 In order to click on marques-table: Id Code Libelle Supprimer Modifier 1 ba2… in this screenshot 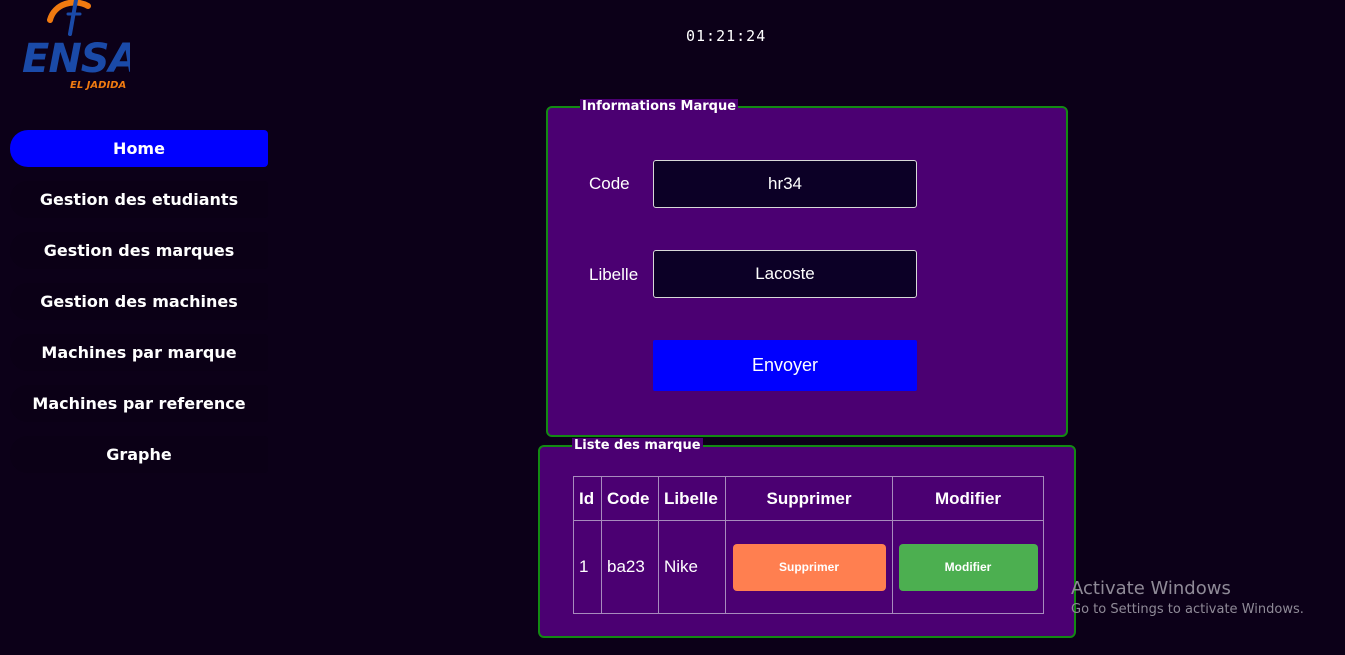, I will do `click(808, 545)`.